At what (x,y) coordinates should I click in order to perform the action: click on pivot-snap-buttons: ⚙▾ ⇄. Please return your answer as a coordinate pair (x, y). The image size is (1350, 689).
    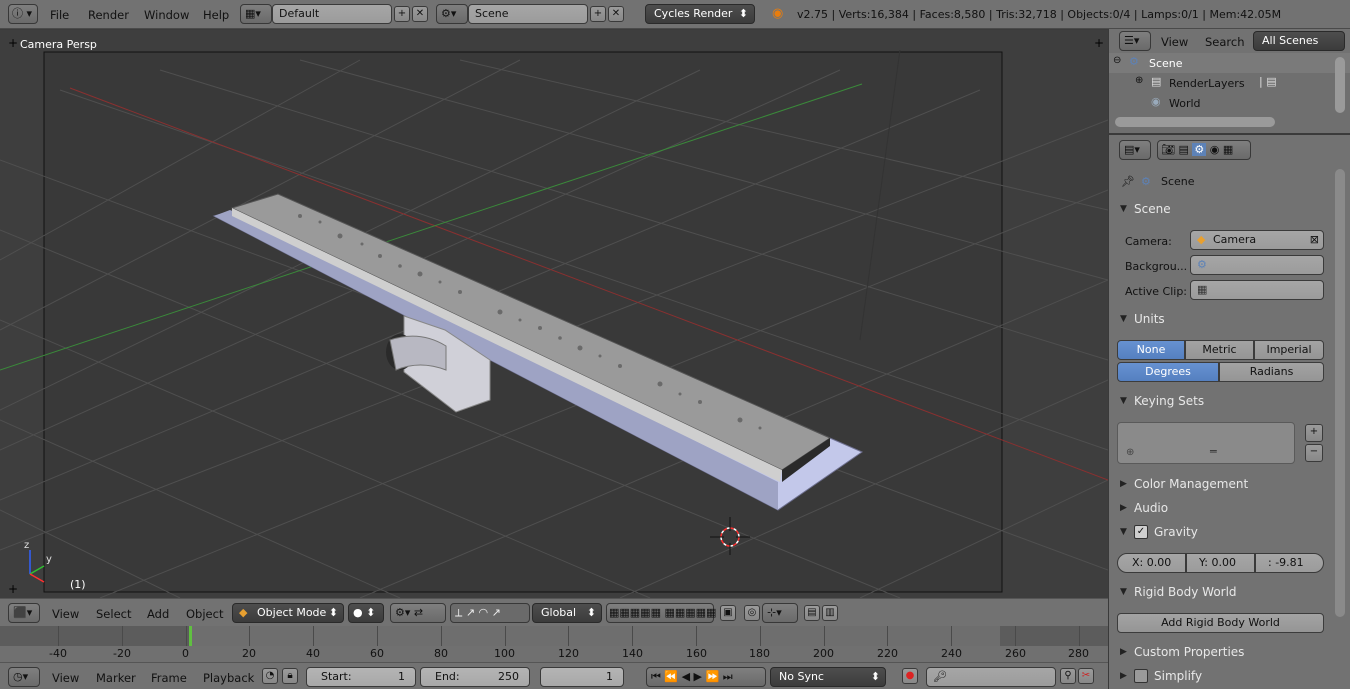
    Looking at the image, I should click on (418, 613).